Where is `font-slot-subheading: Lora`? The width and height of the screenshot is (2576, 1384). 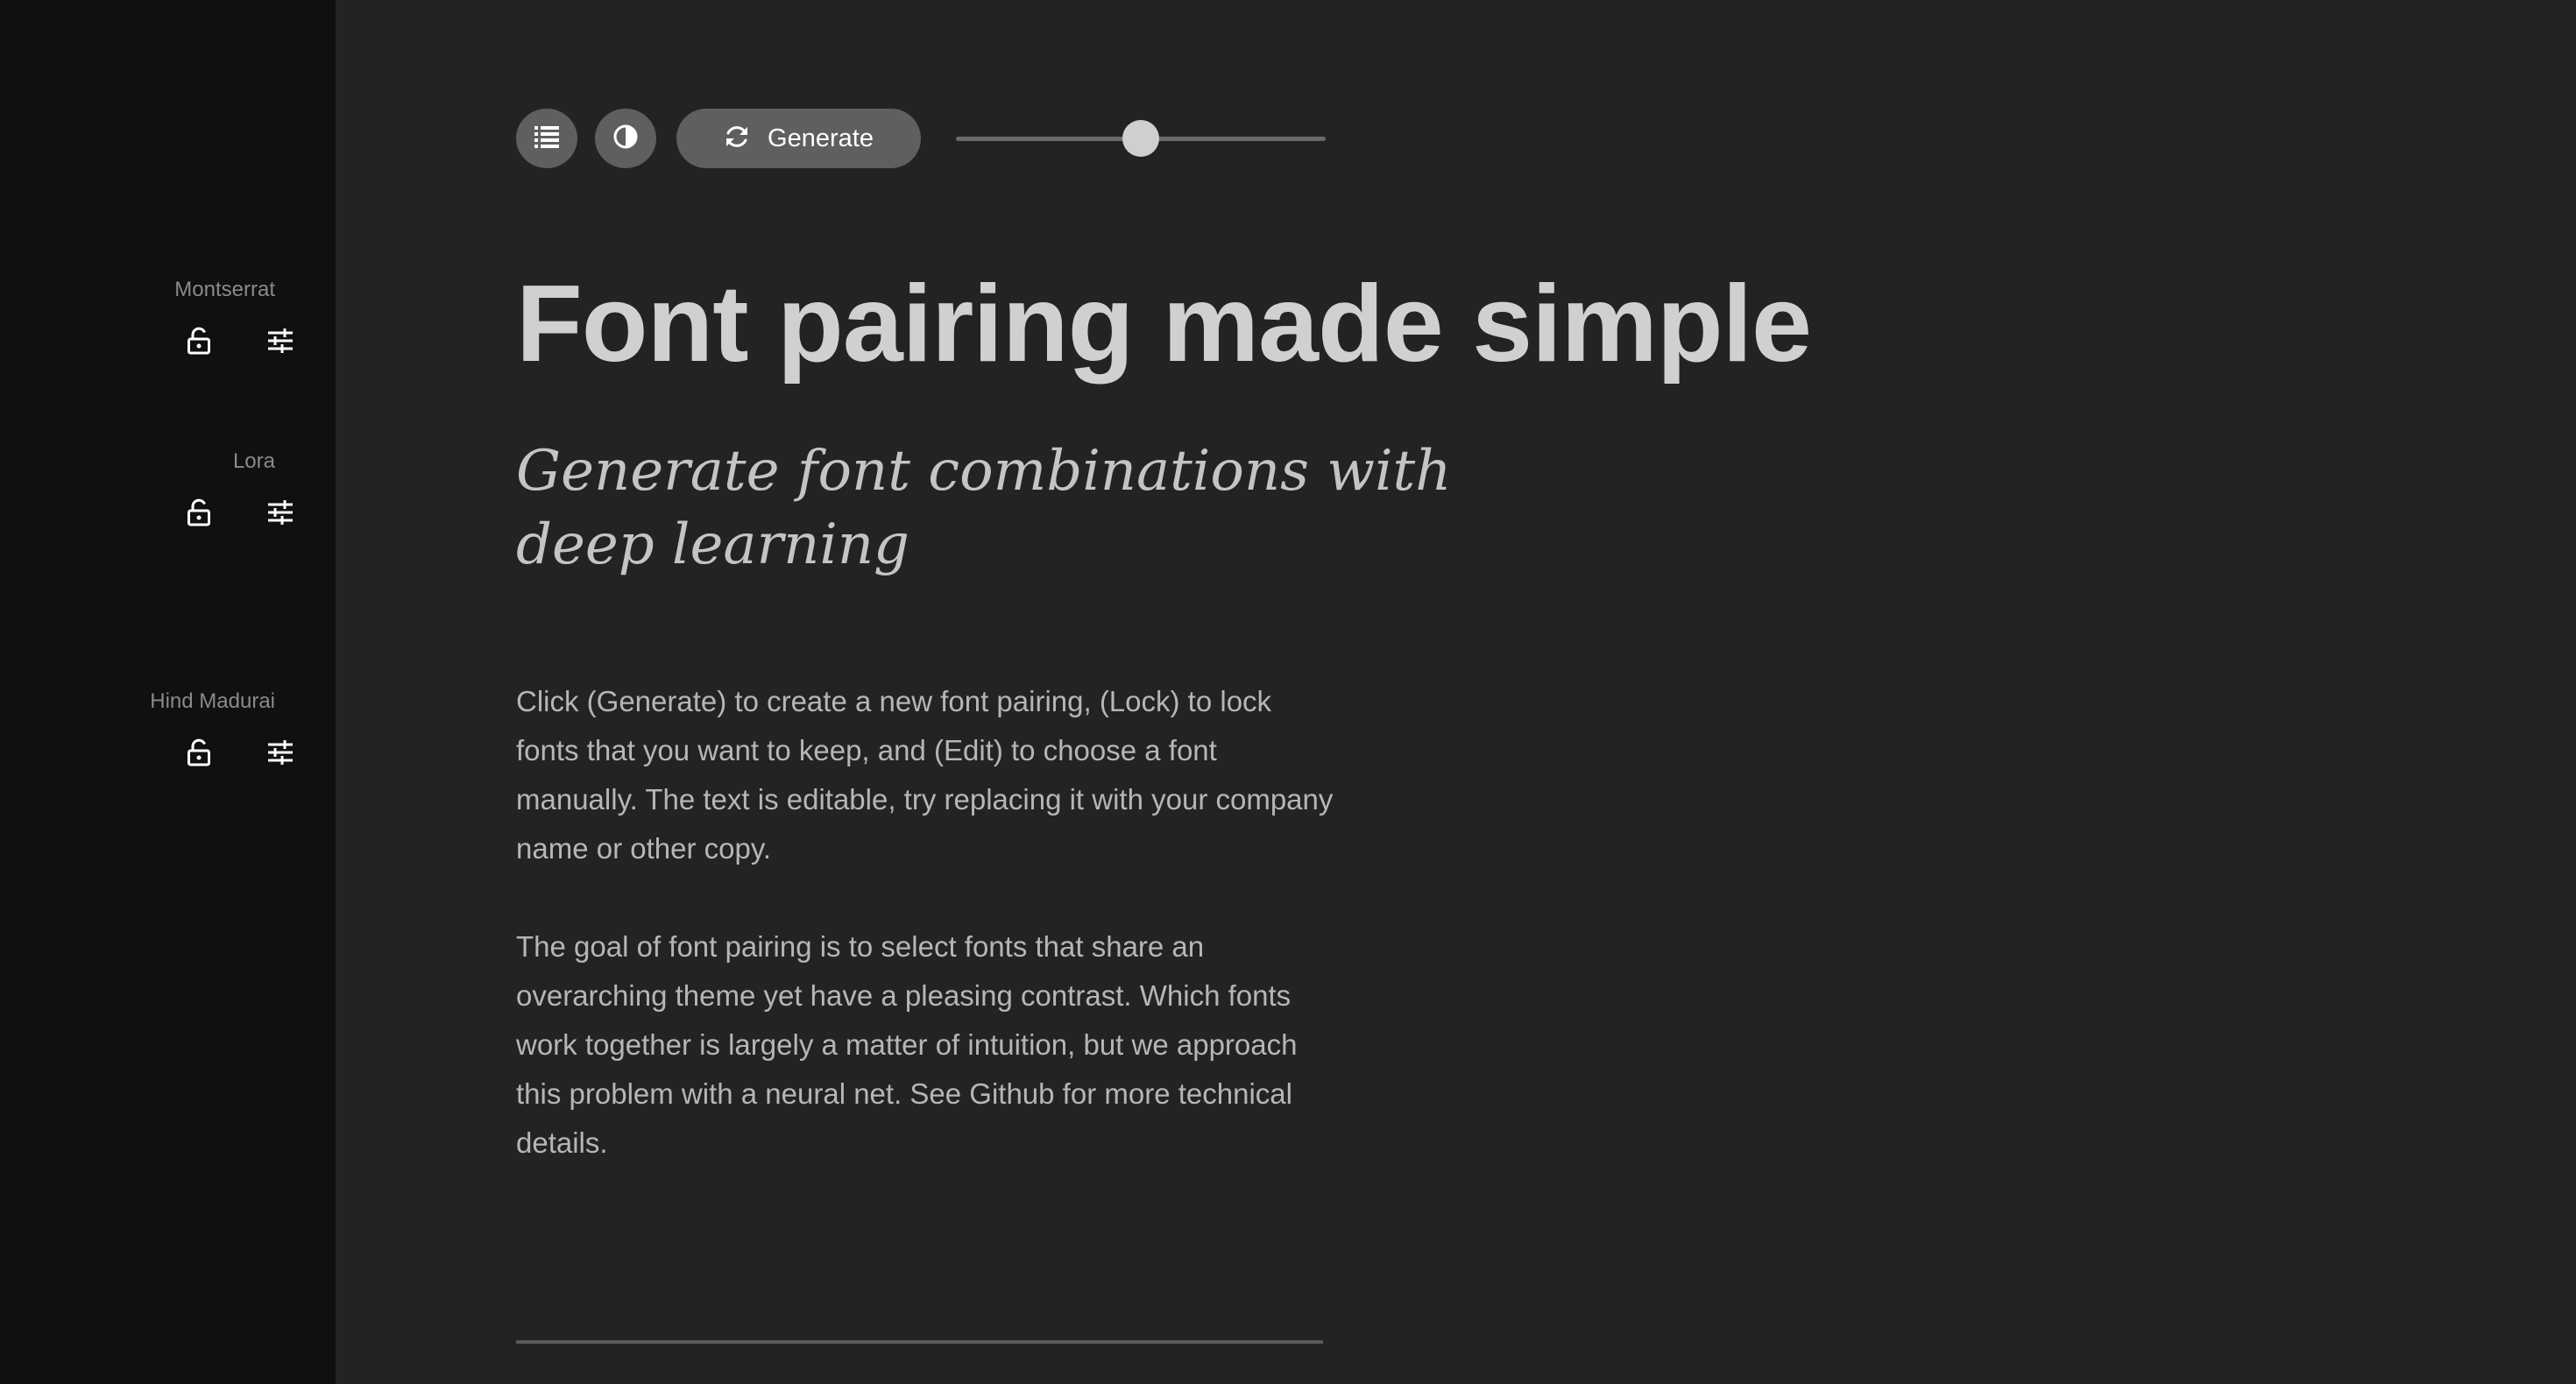
font-slot-subheading: Lora is located at coordinates (170, 487).